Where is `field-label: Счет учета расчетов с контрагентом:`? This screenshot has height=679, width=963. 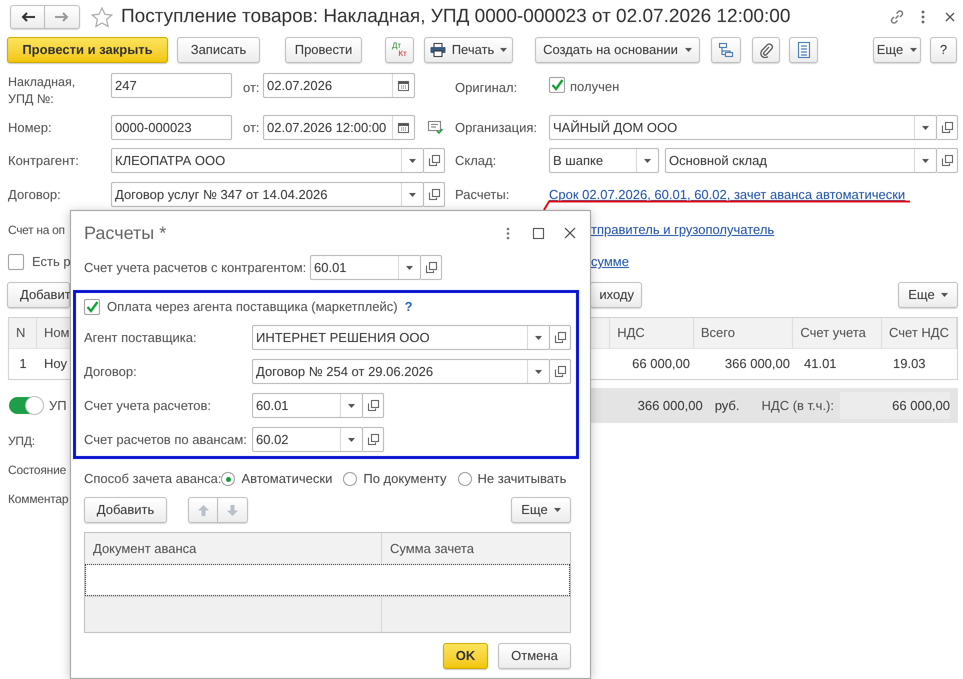 field-label: Счет учета расчетов с контрагентом: is located at coordinates (196, 267).